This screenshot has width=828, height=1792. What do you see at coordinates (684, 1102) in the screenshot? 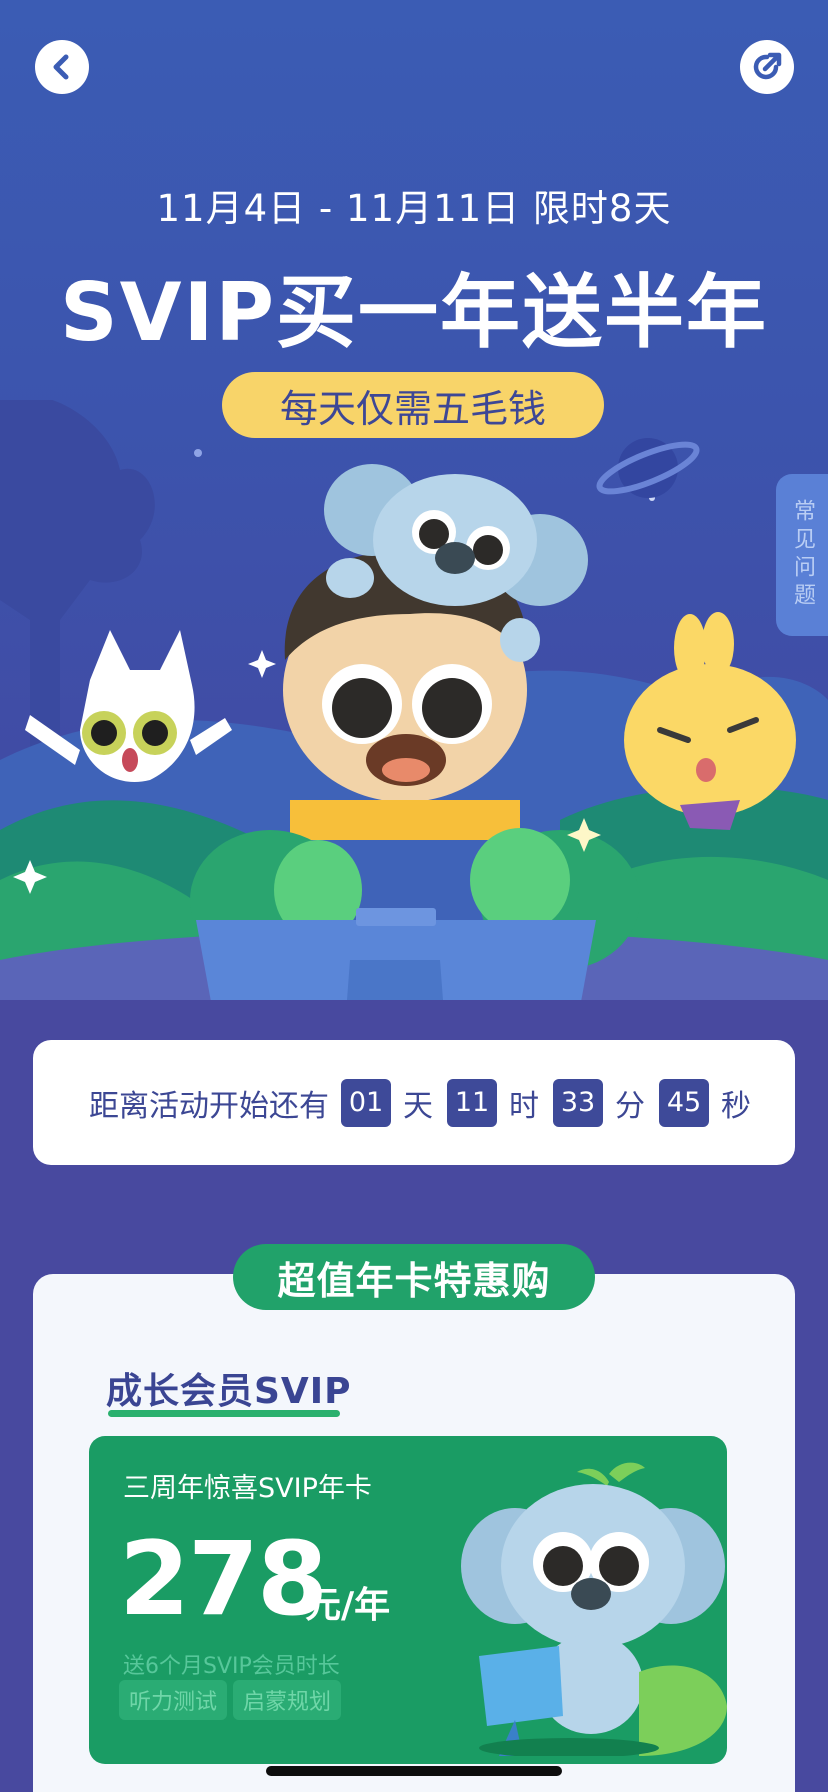
I see `countdown-seconds: 45` at bounding box center [684, 1102].